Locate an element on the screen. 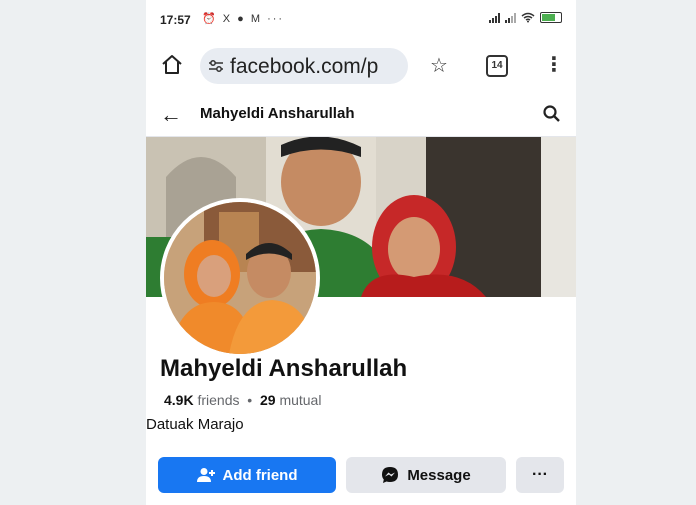 This screenshot has width=696, height=505. status-time: 17:57 is located at coordinates (175, 20).